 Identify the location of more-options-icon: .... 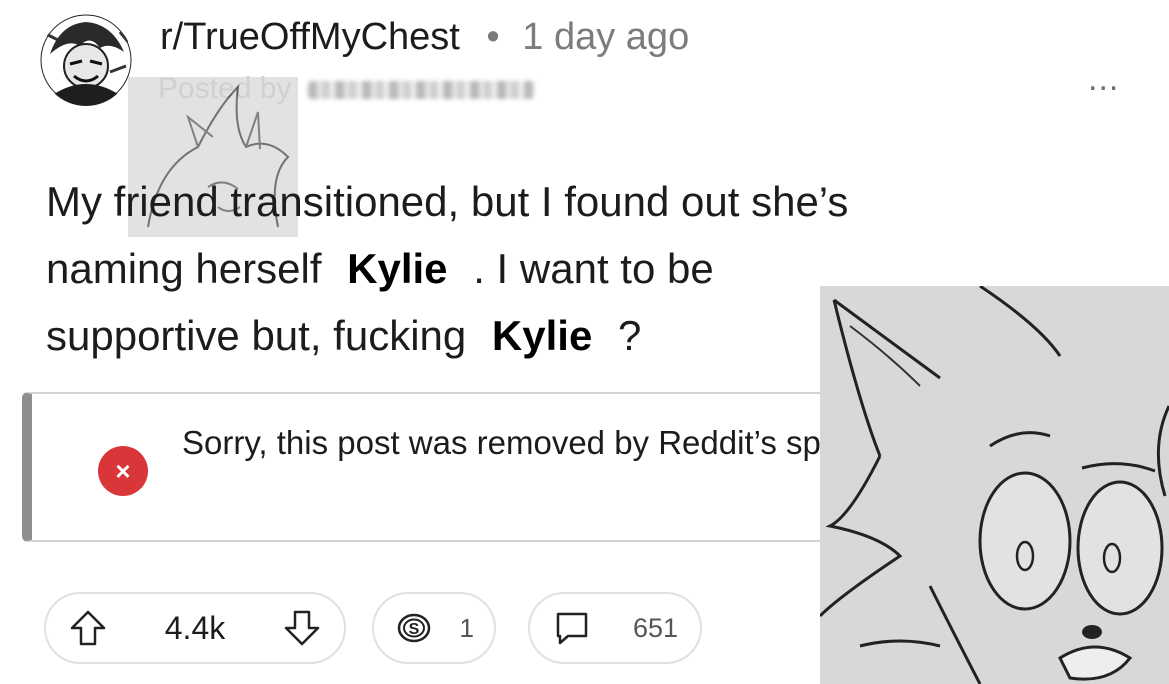
(1103, 79).